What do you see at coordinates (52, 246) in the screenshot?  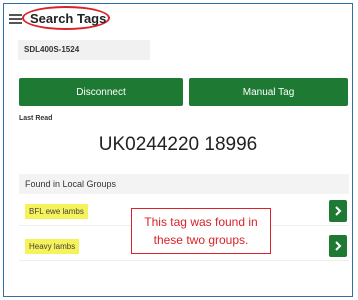 I see `group-label: Heavy lambs` at bounding box center [52, 246].